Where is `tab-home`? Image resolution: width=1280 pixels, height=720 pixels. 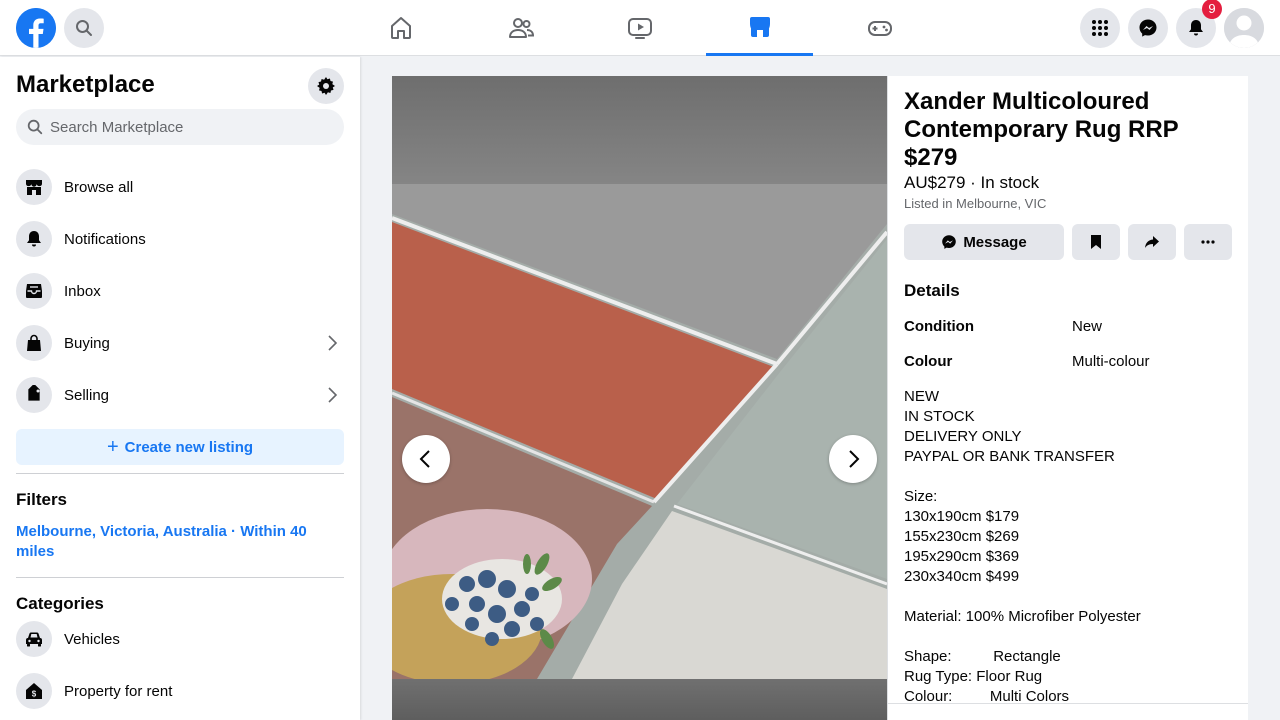
tab-home is located at coordinates (400, 28).